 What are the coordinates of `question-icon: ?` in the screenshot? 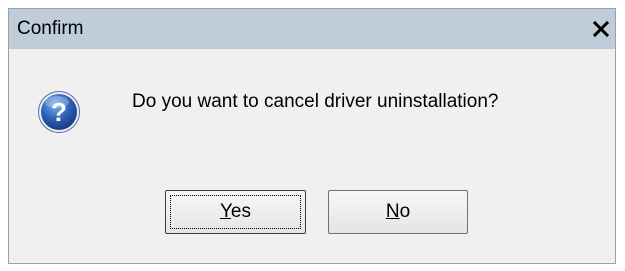 It's located at (59, 112).